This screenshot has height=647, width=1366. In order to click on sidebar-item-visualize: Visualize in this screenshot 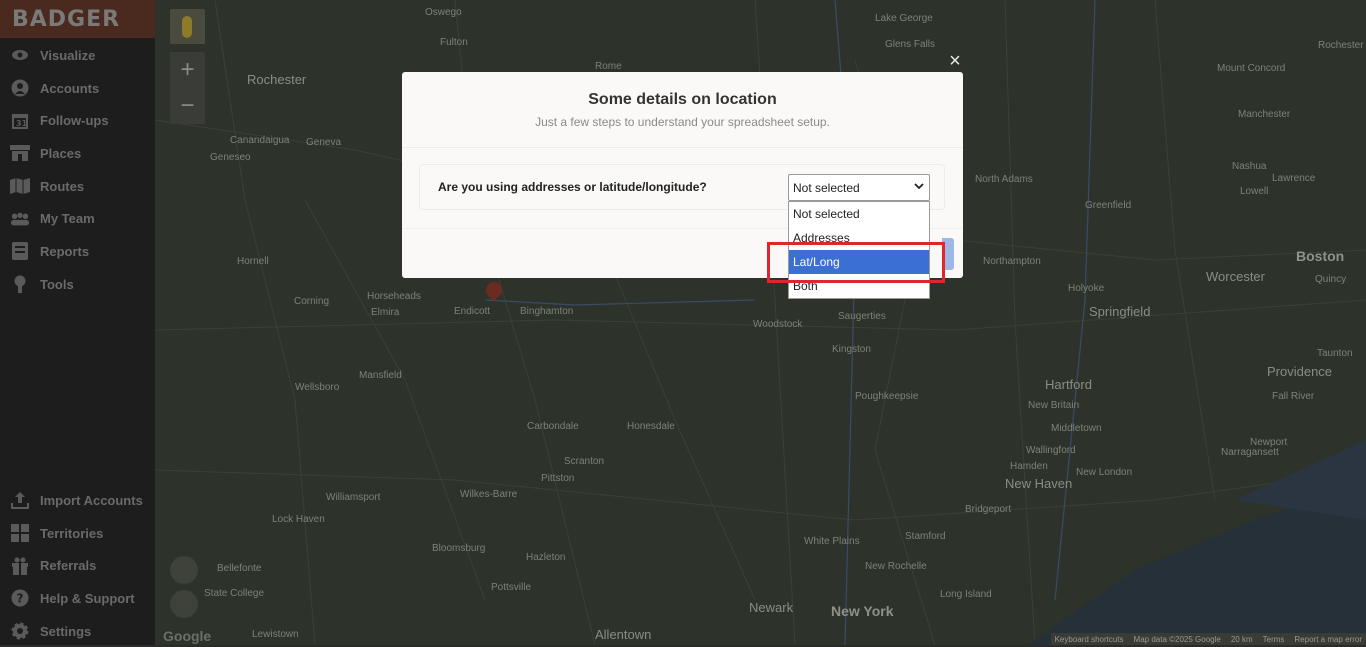, I will do `click(77, 55)`.